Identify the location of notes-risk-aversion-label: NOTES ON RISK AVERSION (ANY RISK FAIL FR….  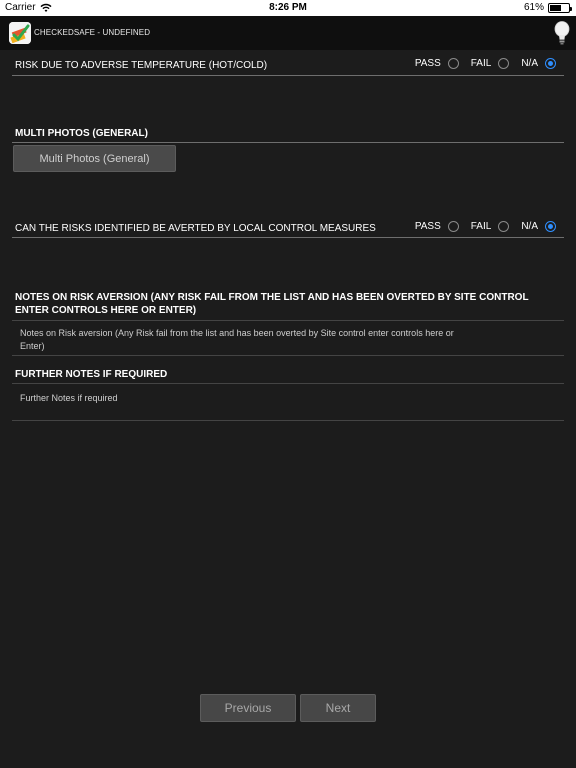
(272, 304).